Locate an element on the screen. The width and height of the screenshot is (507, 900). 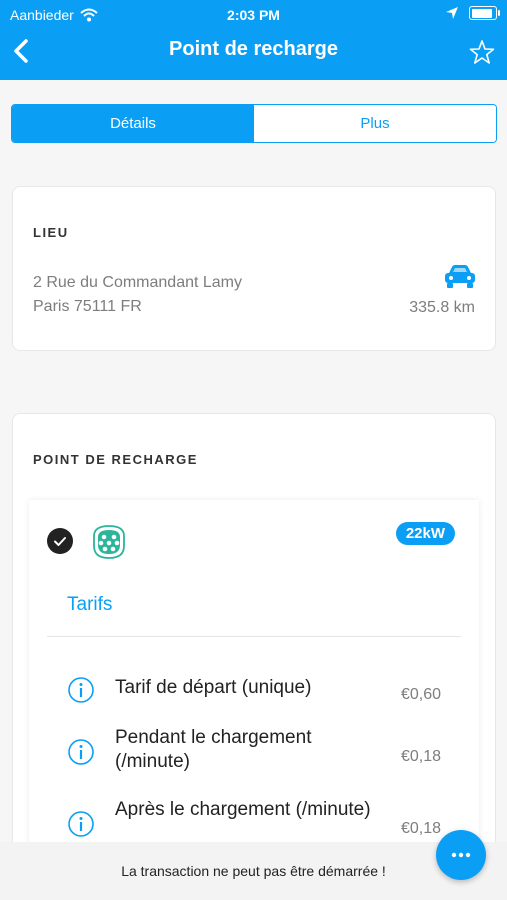
tab-selector: Détails Plus is located at coordinates (254, 123).